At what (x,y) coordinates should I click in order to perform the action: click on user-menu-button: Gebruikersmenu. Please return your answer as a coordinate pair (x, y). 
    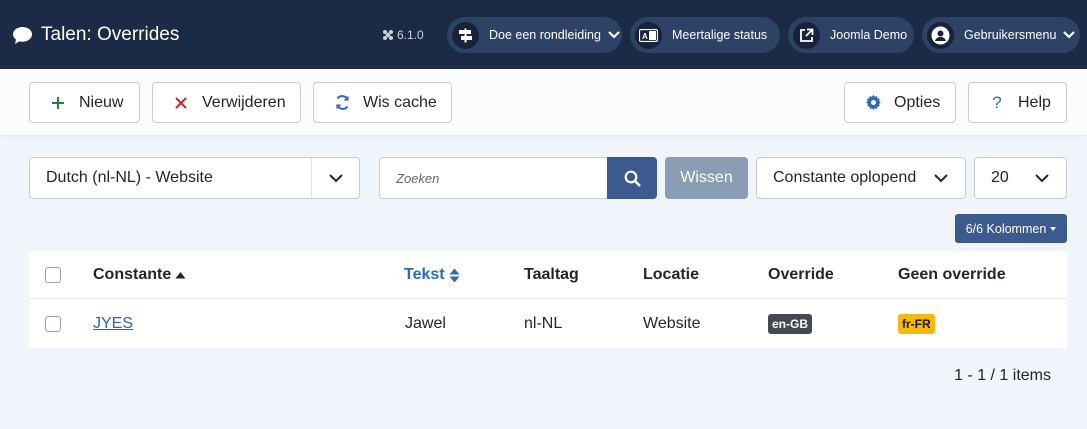
    Looking at the image, I should click on (1001, 35).